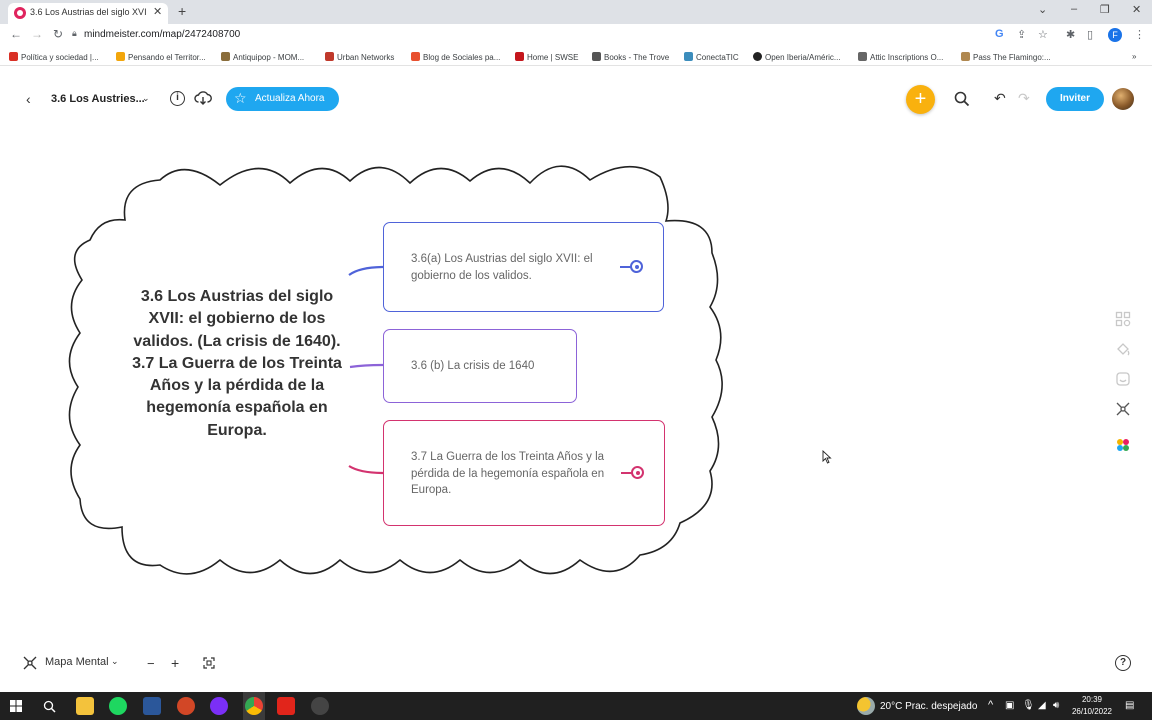  Describe the element at coordinates (1123, 349) in the screenshot. I see `paint-bucket-icon` at that location.